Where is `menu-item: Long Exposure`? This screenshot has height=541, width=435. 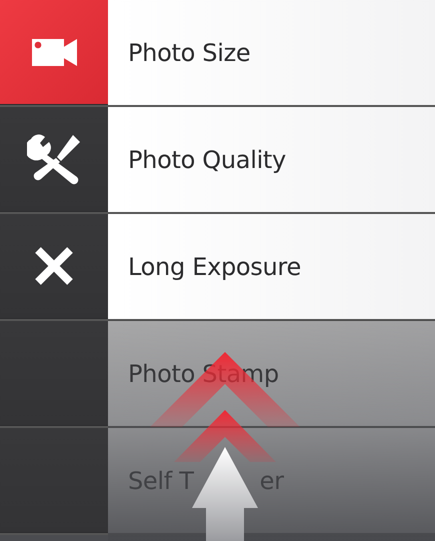 menu-item: Long Exposure is located at coordinates (271, 266).